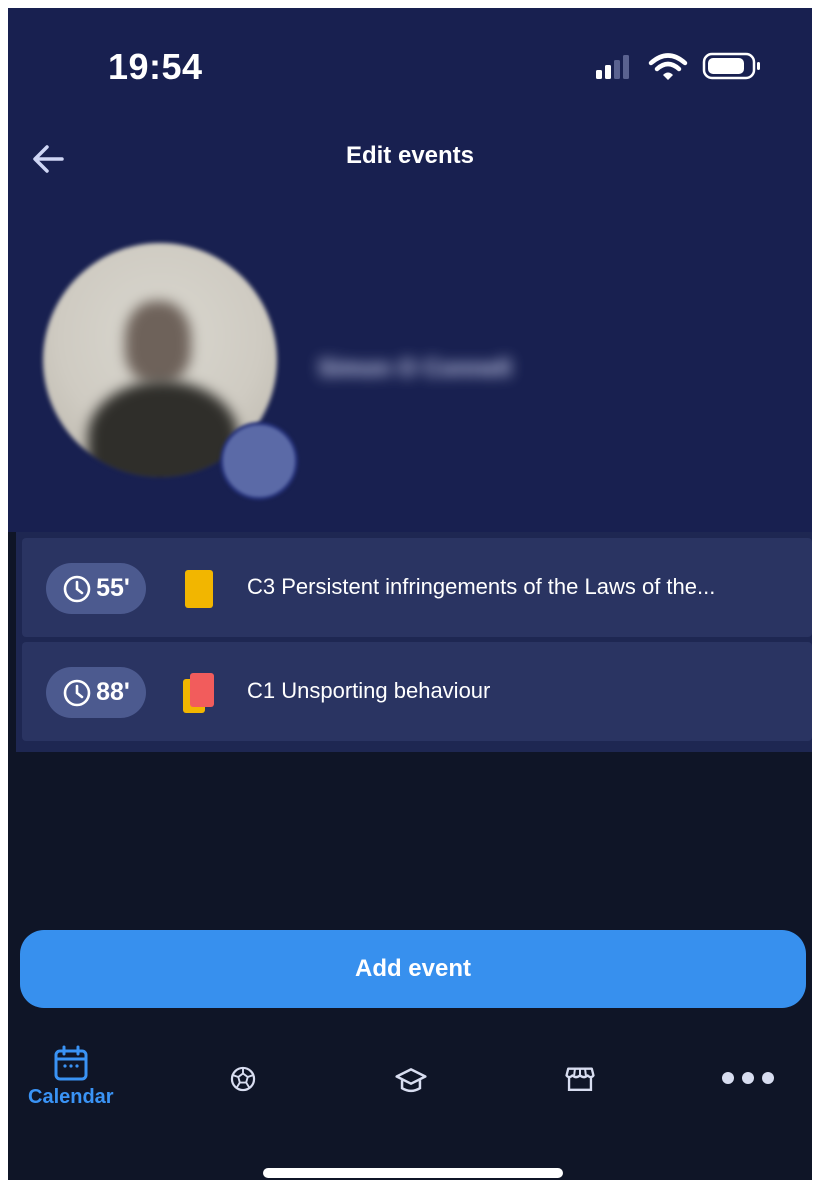 The image size is (818, 1188). Describe the element at coordinates (668, 66) in the screenshot. I see `wifi-icon` at that location.